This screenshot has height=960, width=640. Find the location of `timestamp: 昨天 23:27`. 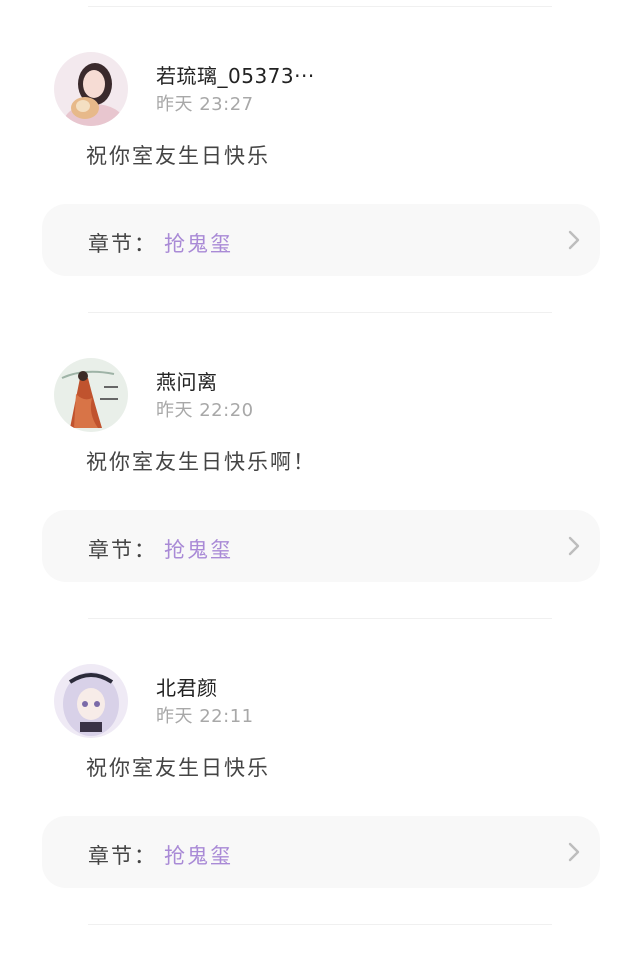

timestamp: 昨天 23:27 is located at coordinates (205, 104).